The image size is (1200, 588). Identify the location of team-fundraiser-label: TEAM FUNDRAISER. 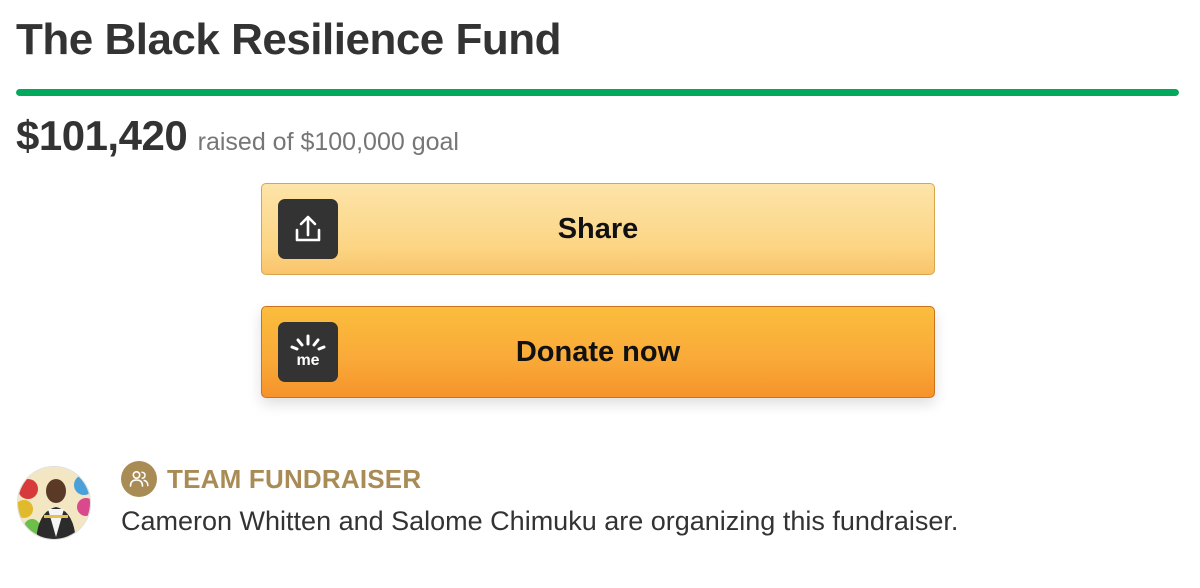
(294, 478).